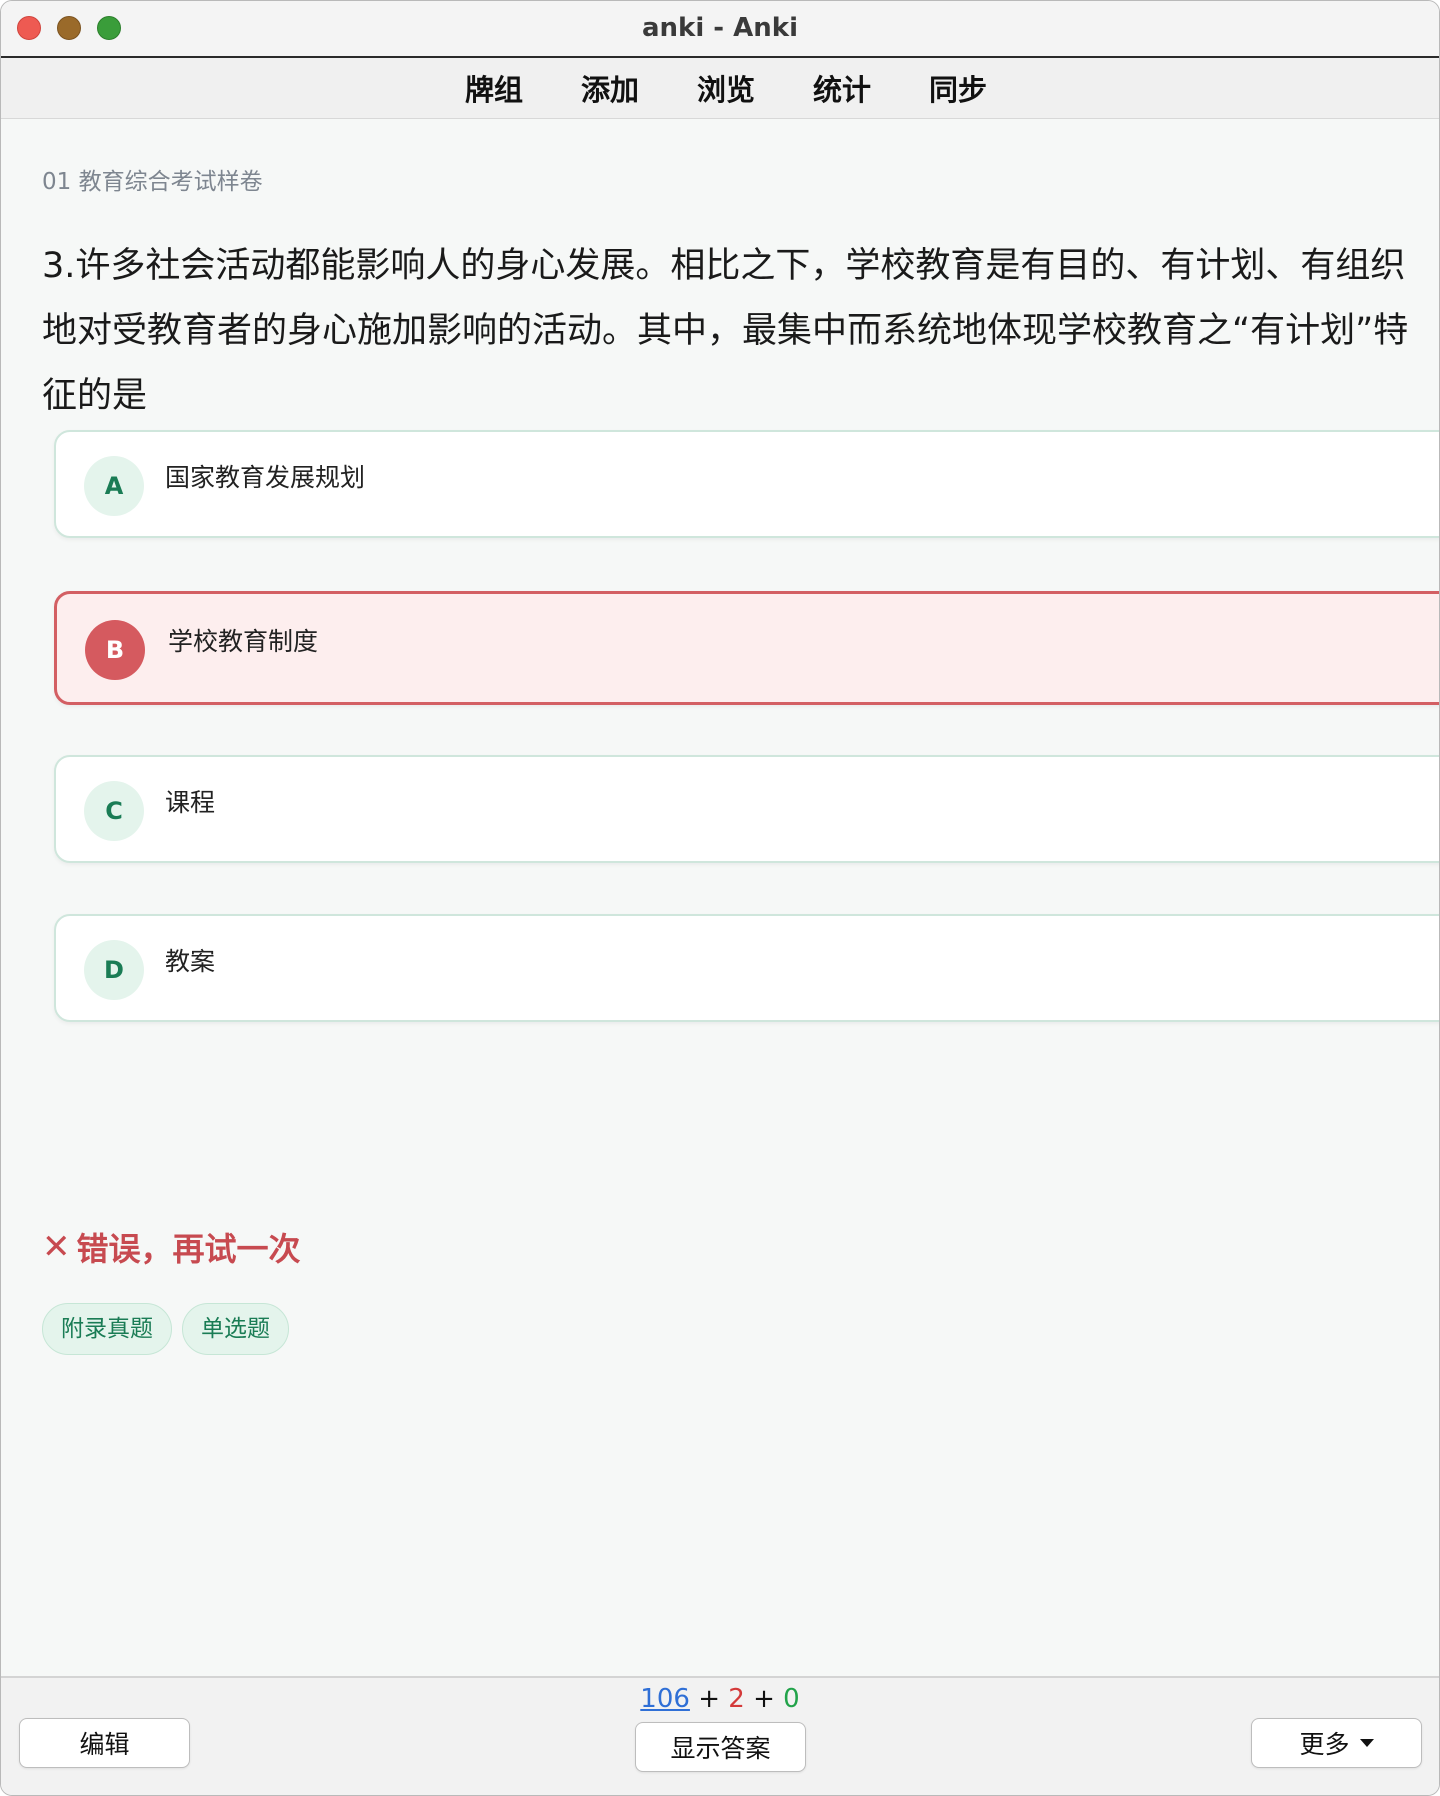 The image size is (1440, 1796). I want to click on feedback-text: 错误，再试一次, so click(188, 1249).